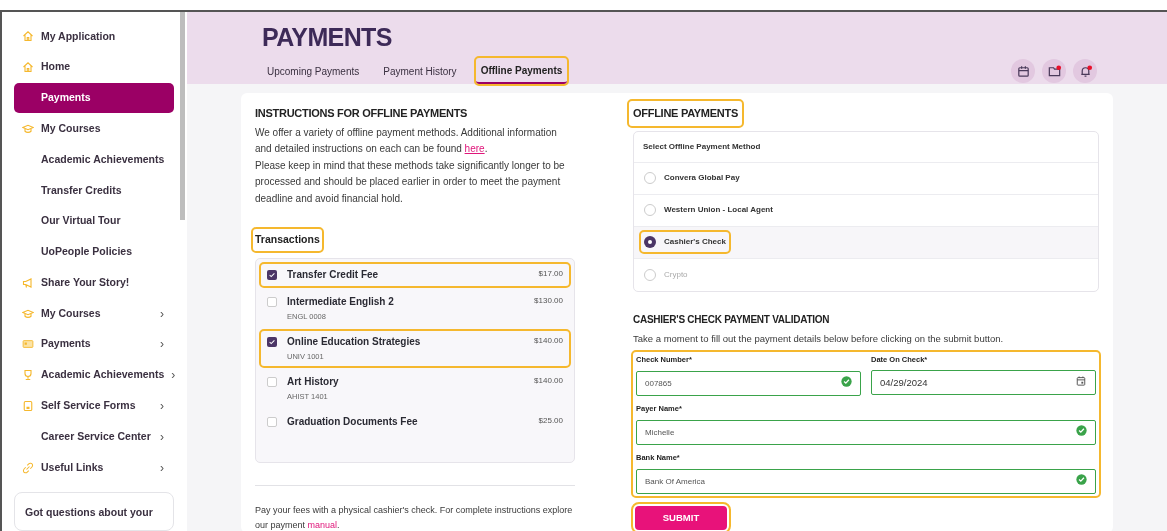 The width and height of the screenshot is (1167, 531). I want to click on transaction-name: Intermediate English 2, so click(341, 301).